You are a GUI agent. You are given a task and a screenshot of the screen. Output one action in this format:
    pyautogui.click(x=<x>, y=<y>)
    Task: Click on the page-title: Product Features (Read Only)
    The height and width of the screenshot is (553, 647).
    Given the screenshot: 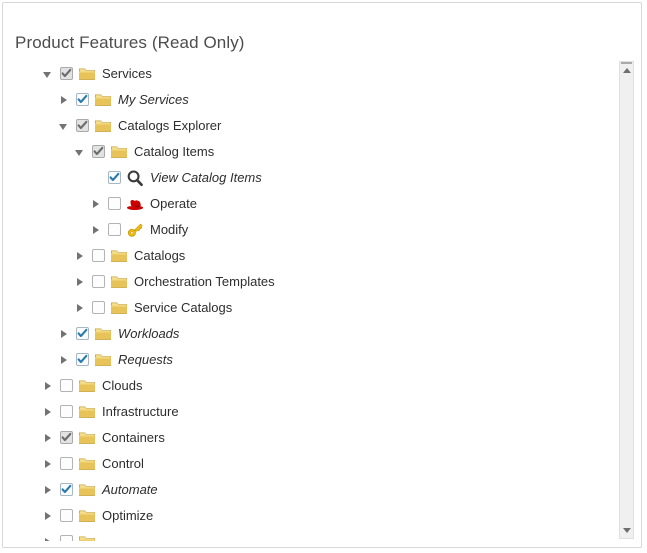 What is the action you would take?
    pyautogui.click(x=130, y=42)
    